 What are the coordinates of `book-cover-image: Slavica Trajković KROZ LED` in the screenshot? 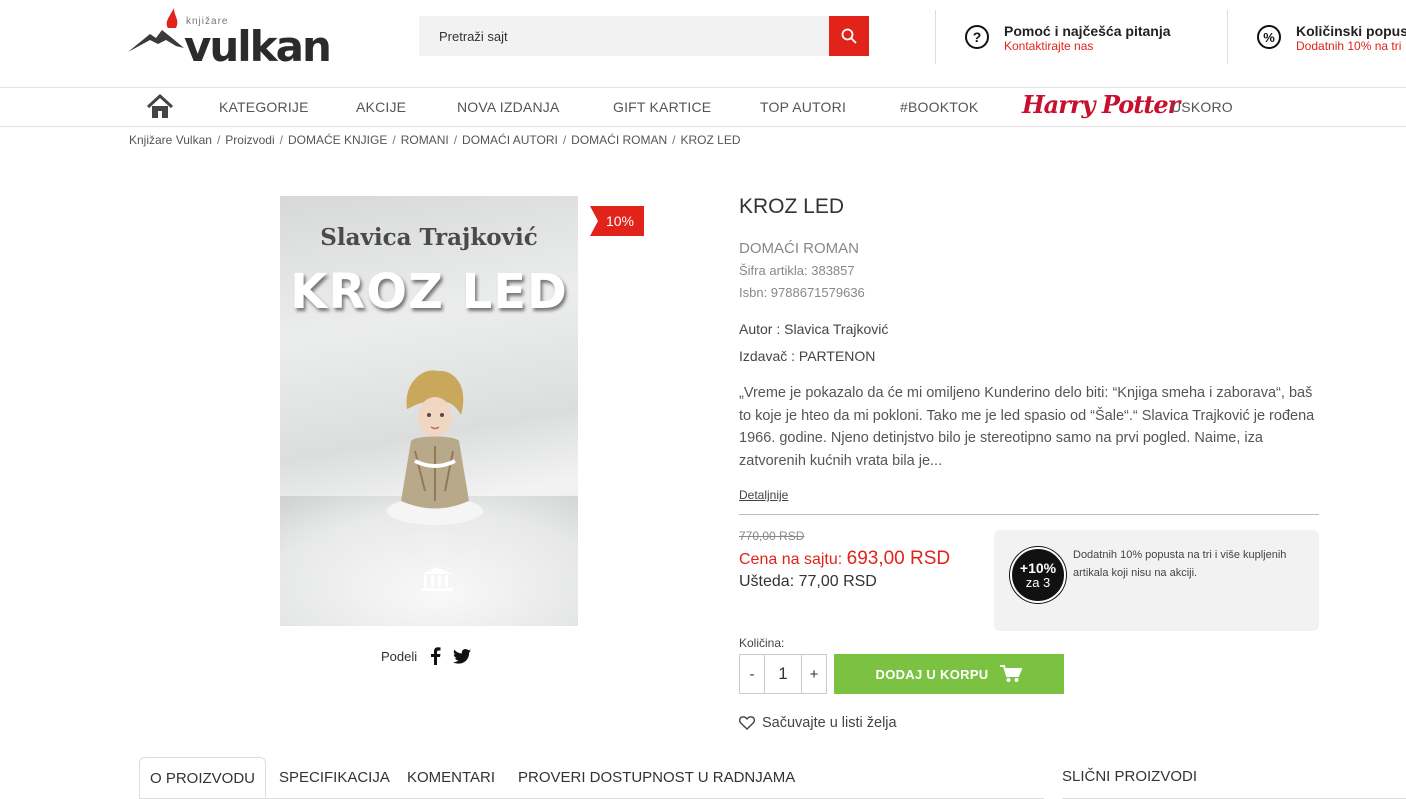 It's located at (429, 411).